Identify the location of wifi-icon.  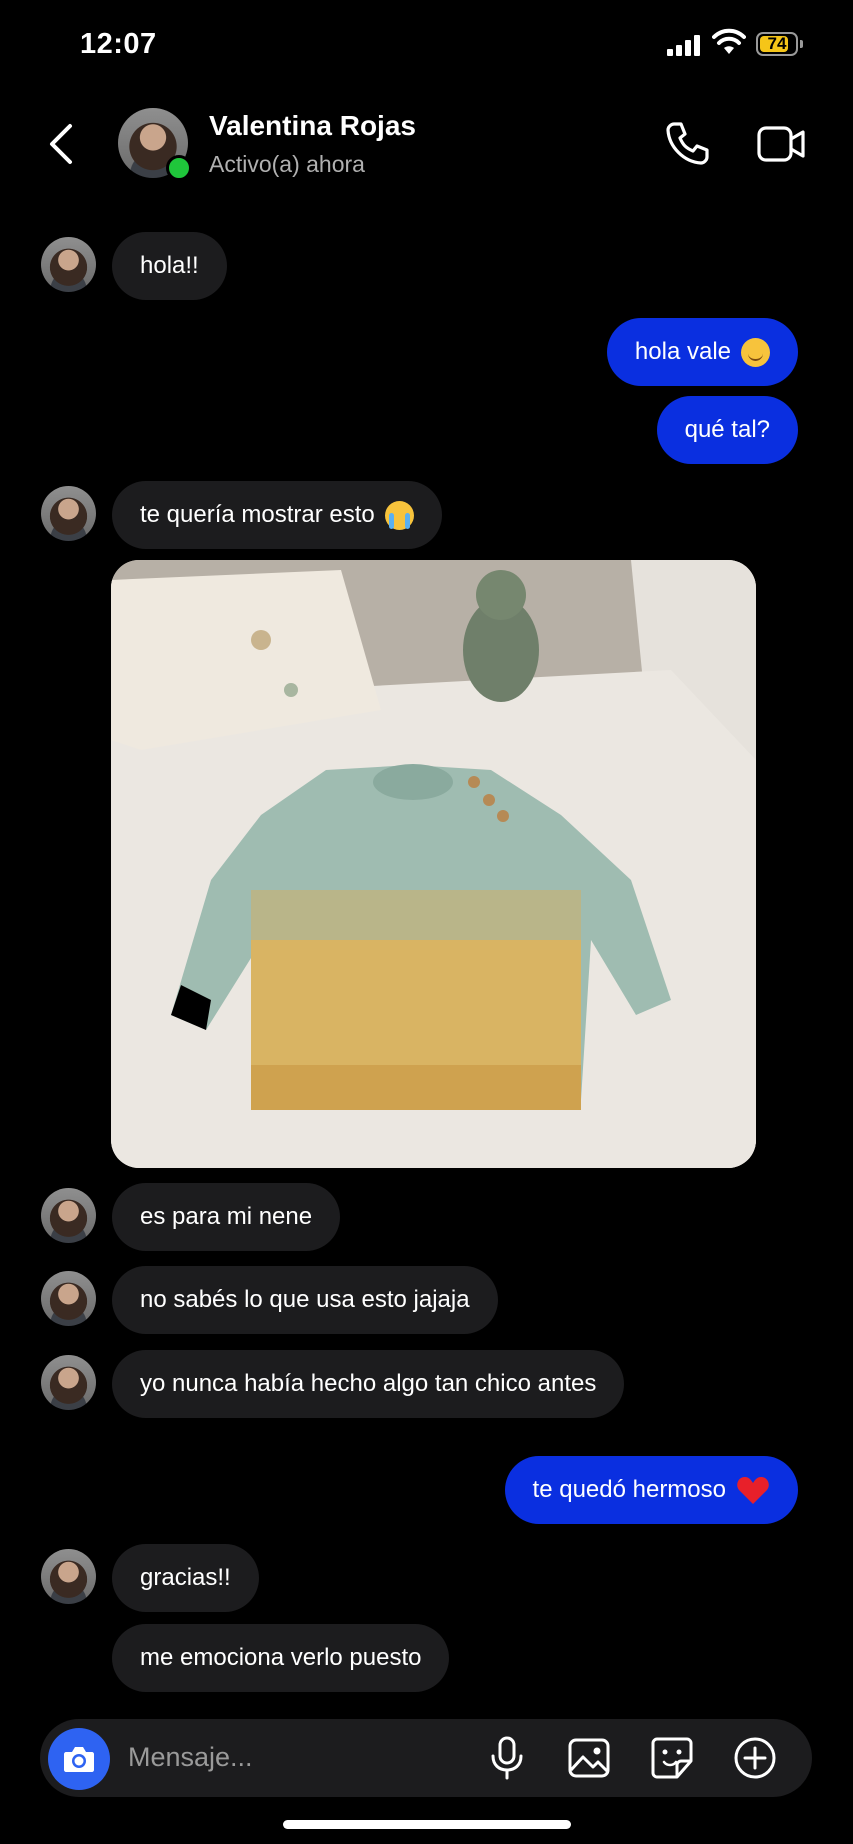
(729, 41).